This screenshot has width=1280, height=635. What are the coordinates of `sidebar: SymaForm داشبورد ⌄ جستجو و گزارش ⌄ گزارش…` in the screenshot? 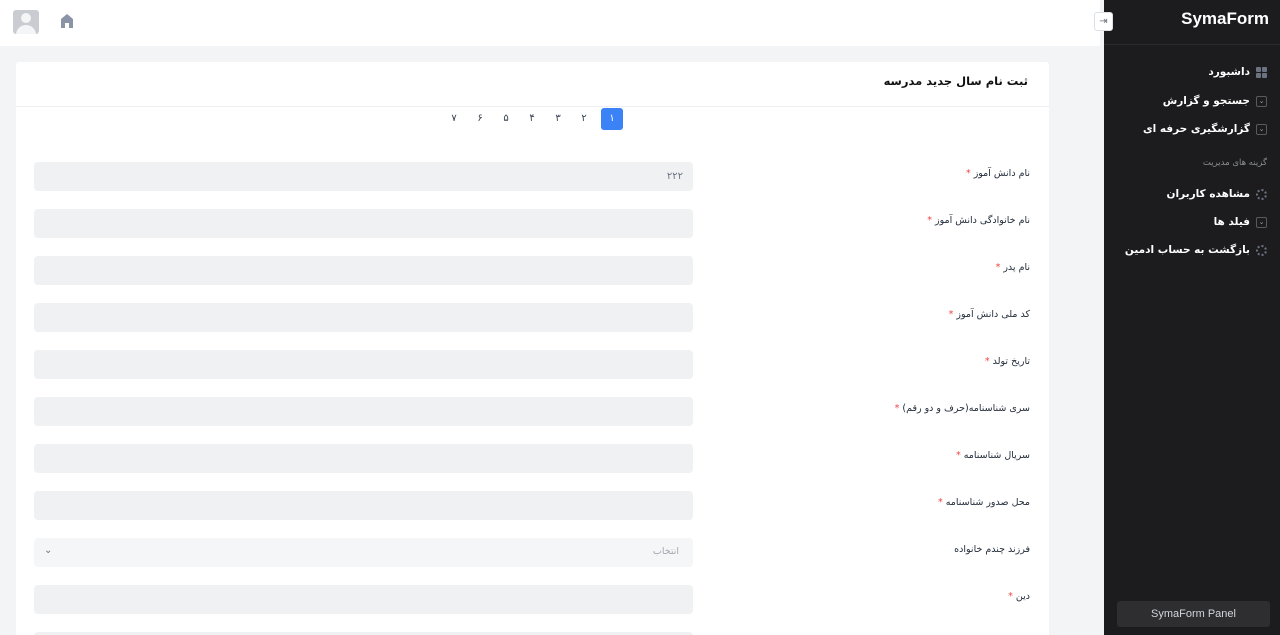 It's located at (1192, 317).